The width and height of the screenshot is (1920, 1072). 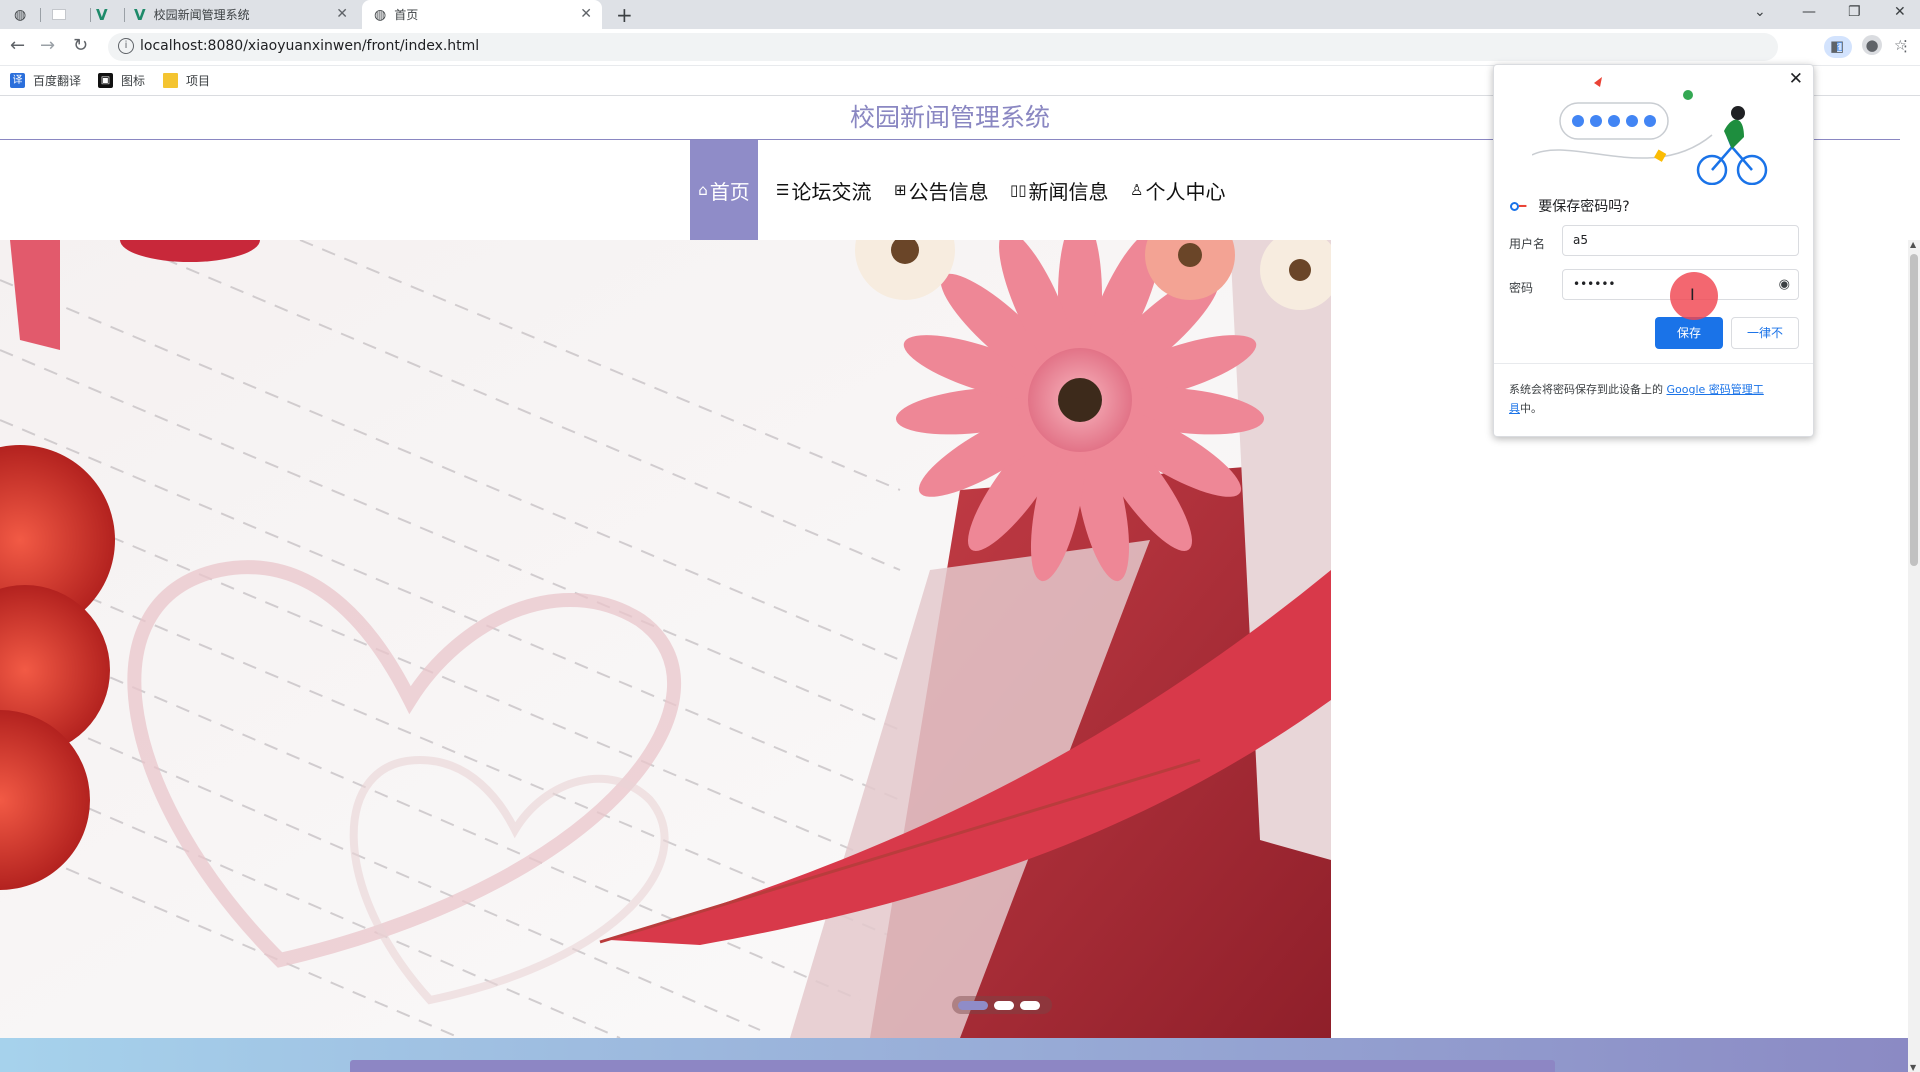 What do you see at coordinates (1018, 190) in the screenshot?
I see `news-icon: ▯▯` at bounding box center [1018, 190].